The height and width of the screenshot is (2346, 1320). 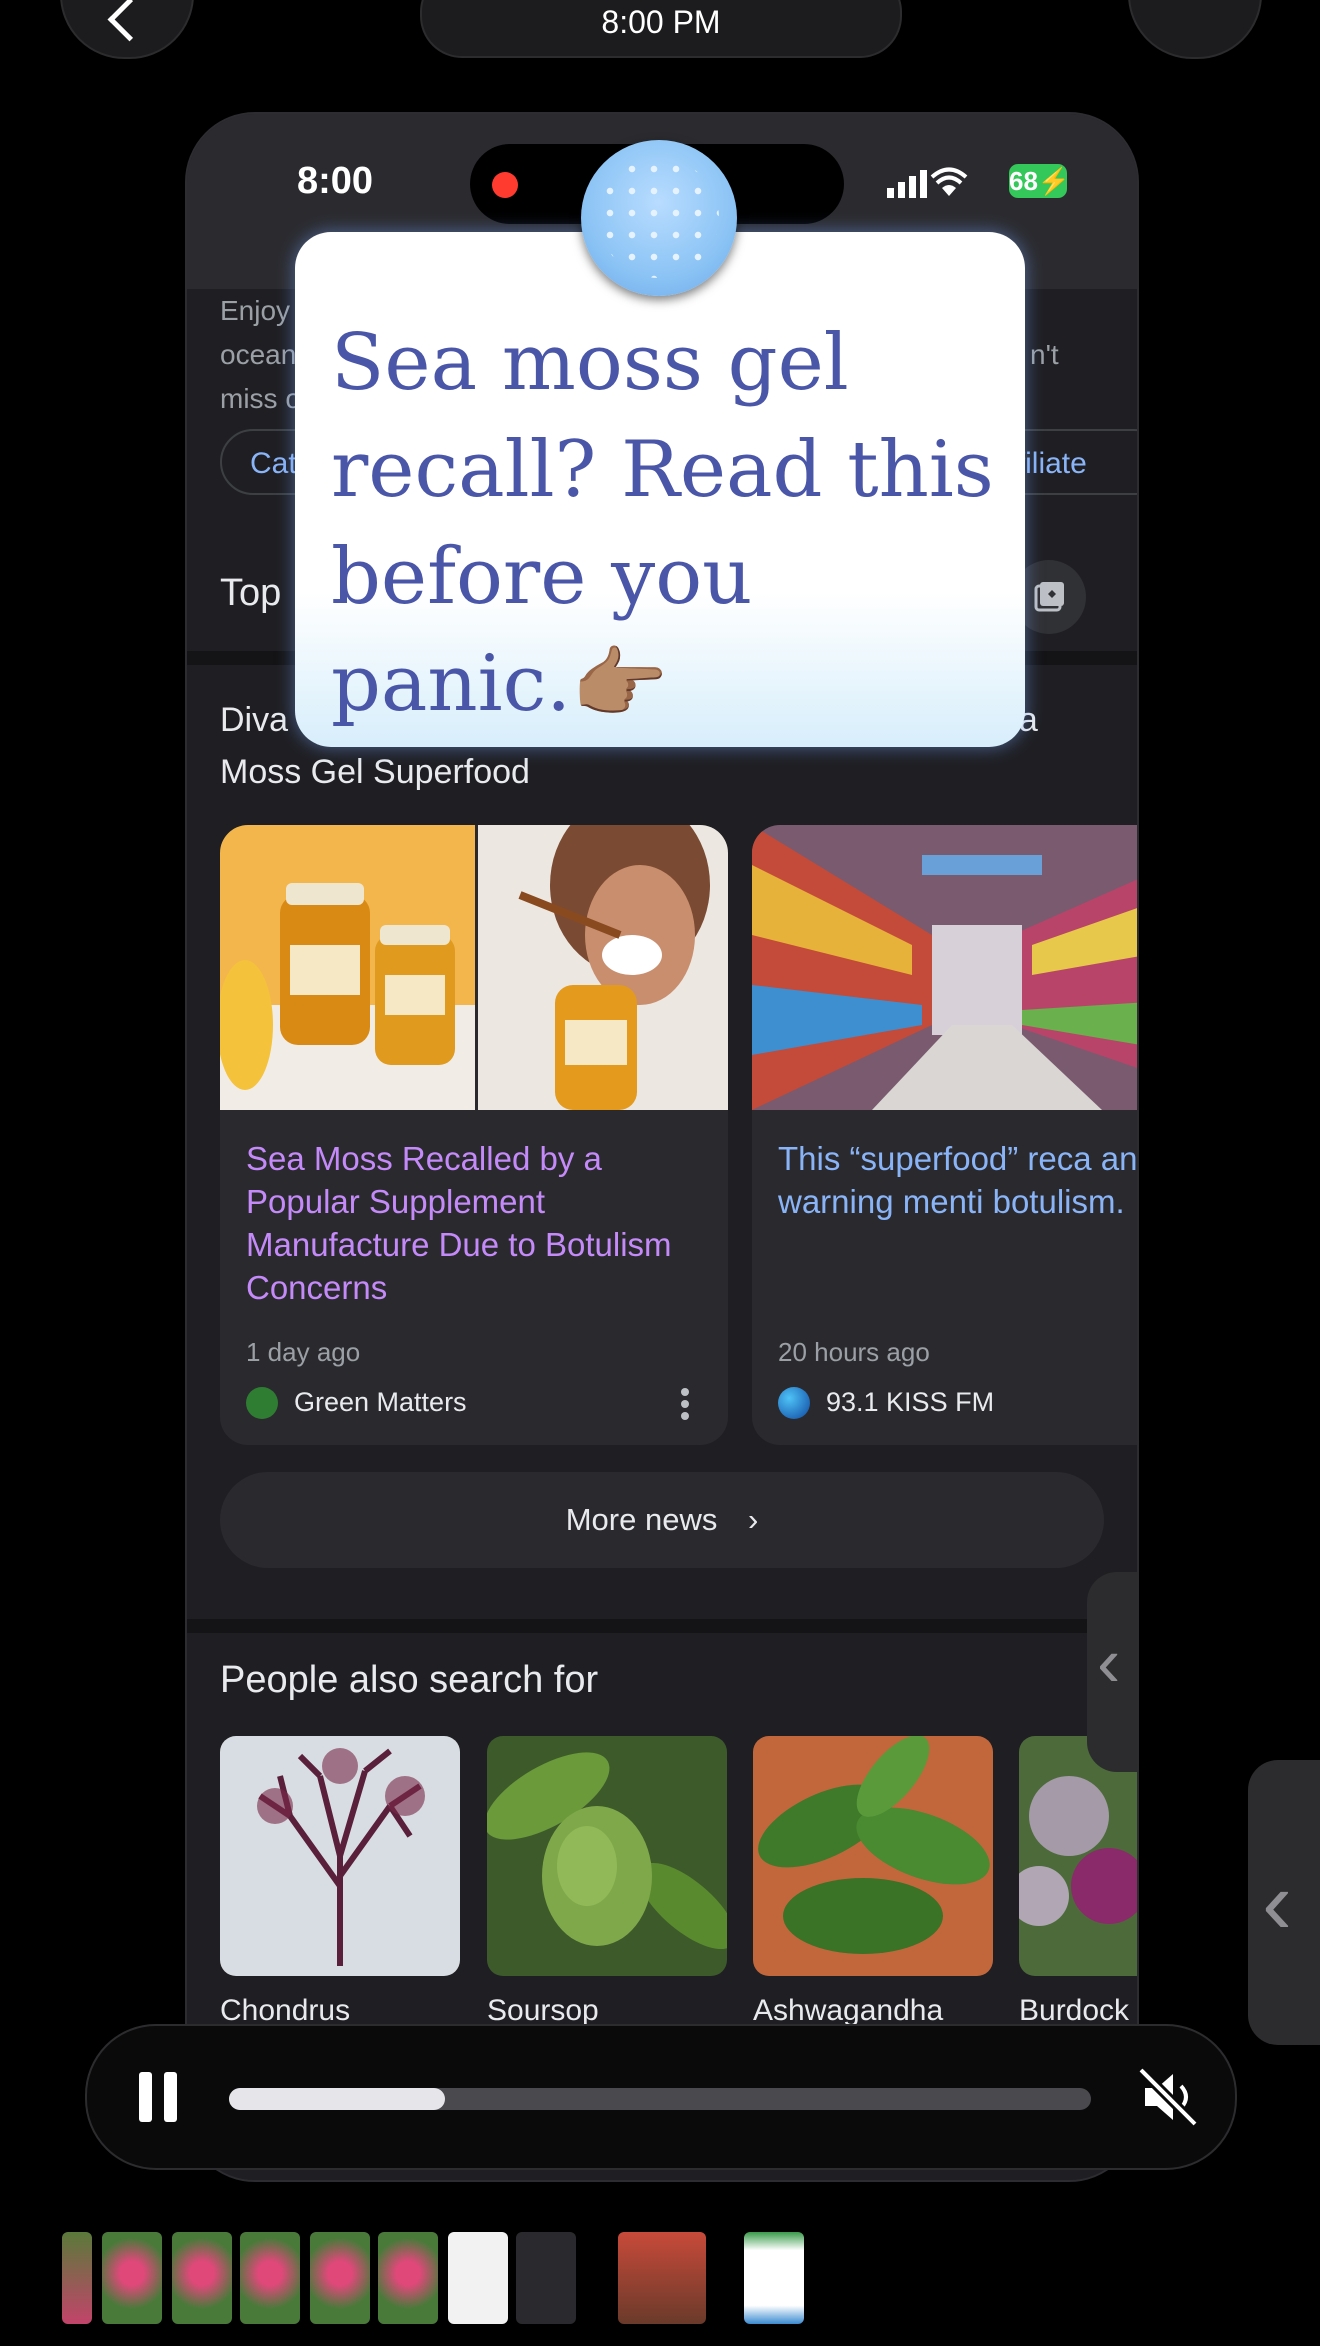 I want to click on top-clock: 8:00 PM, so click(x=661, y=29).